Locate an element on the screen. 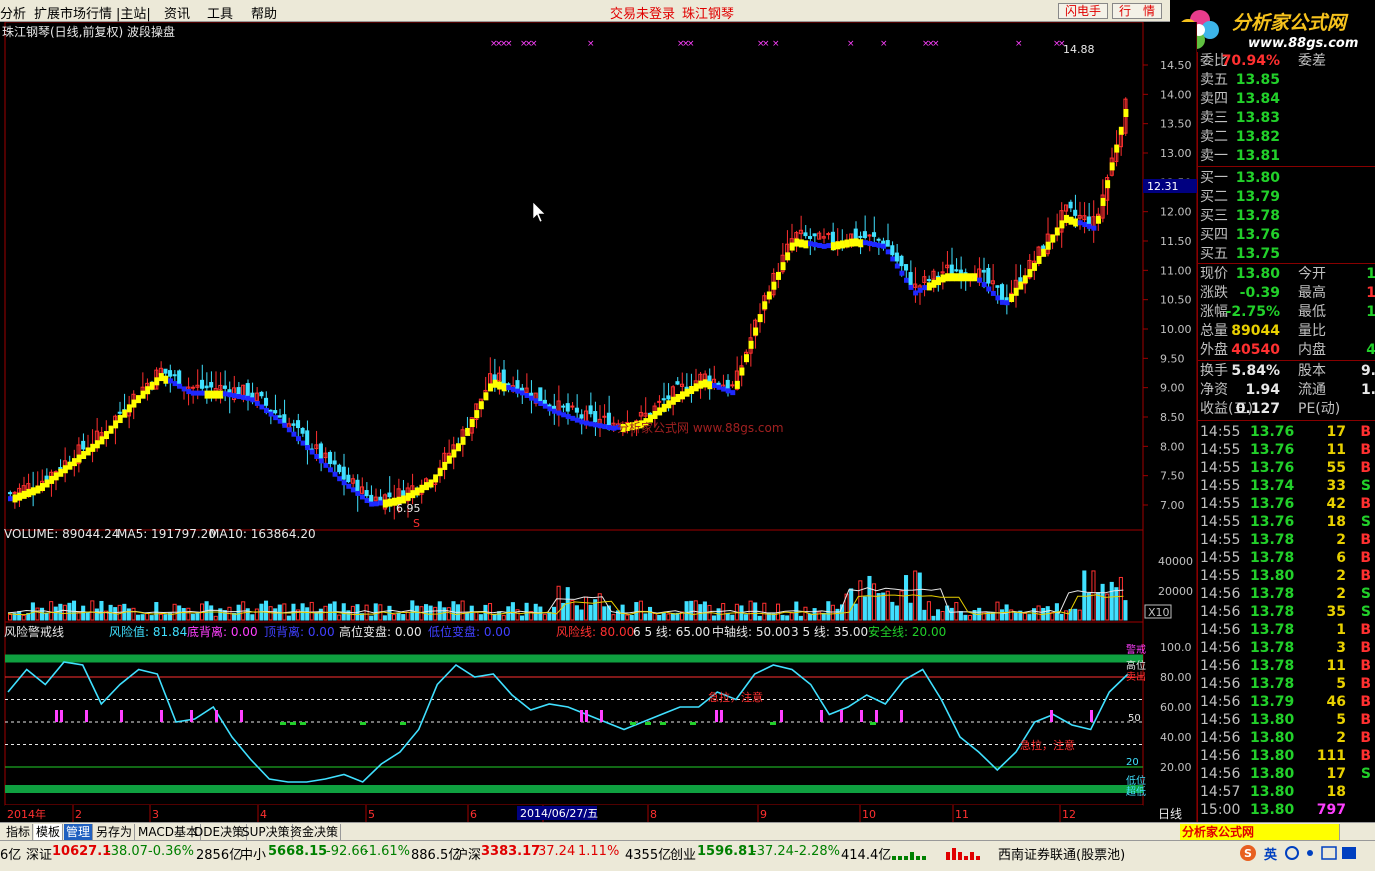 This screenshot has width=1375, height=871. zx-index: 5668.15 is located at coordinates (297, 851).